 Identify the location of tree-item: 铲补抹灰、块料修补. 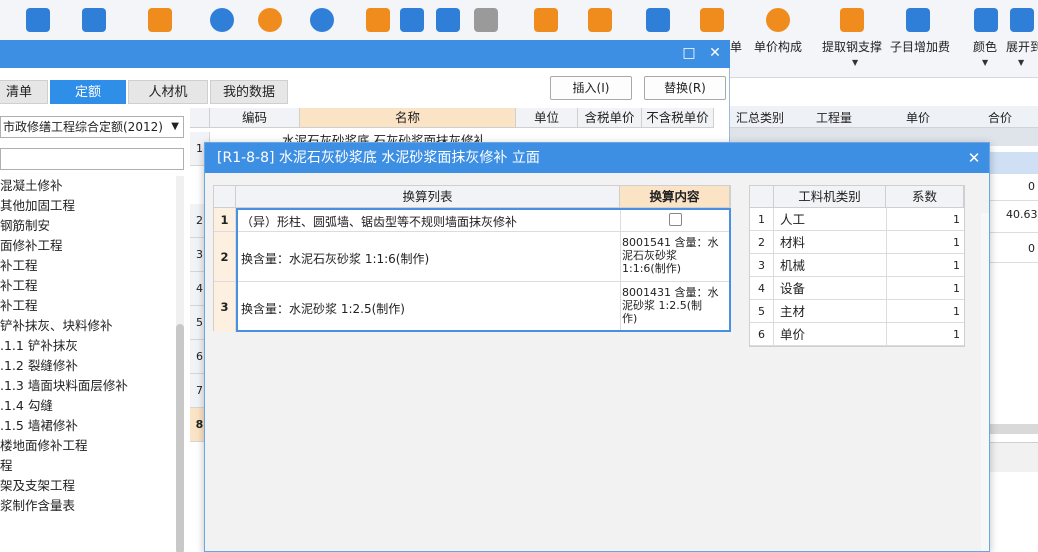
(88, 326).